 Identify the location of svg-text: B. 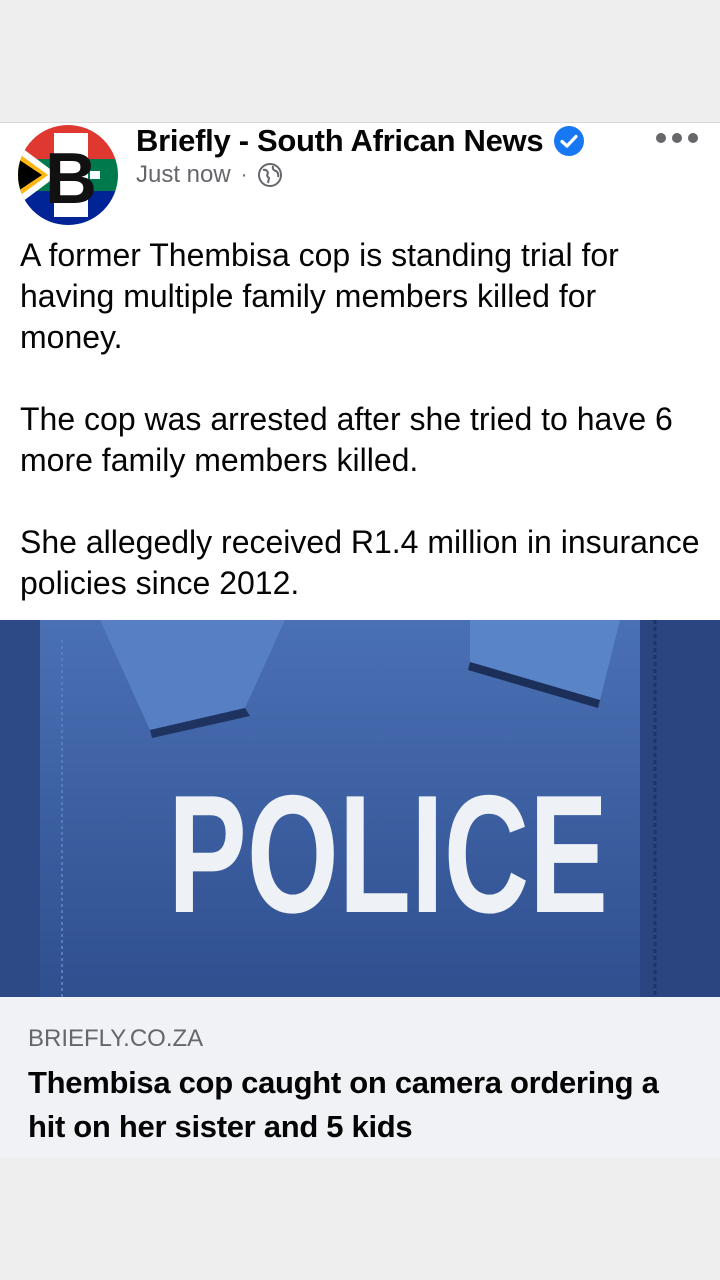
(71, 179).